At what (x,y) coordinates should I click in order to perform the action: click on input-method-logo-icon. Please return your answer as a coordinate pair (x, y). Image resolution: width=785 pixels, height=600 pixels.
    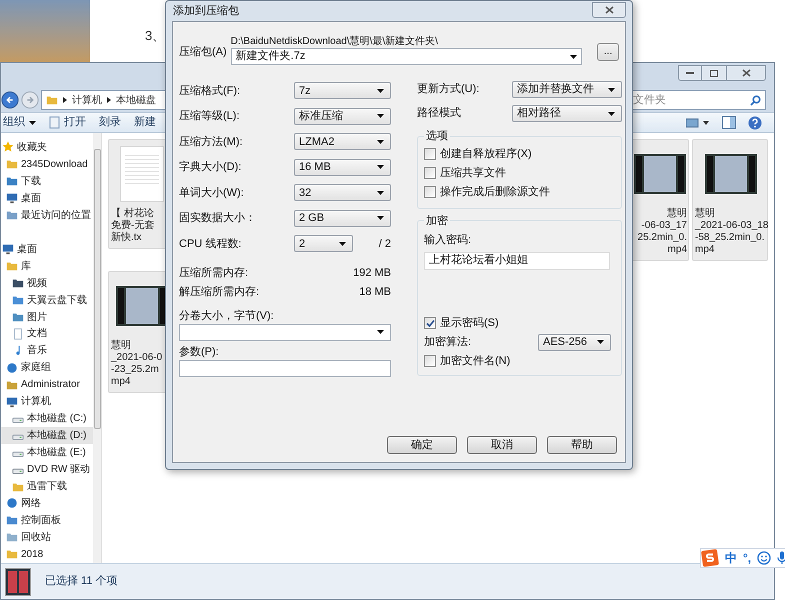
    Looking at the image, I should click on (710, 558).